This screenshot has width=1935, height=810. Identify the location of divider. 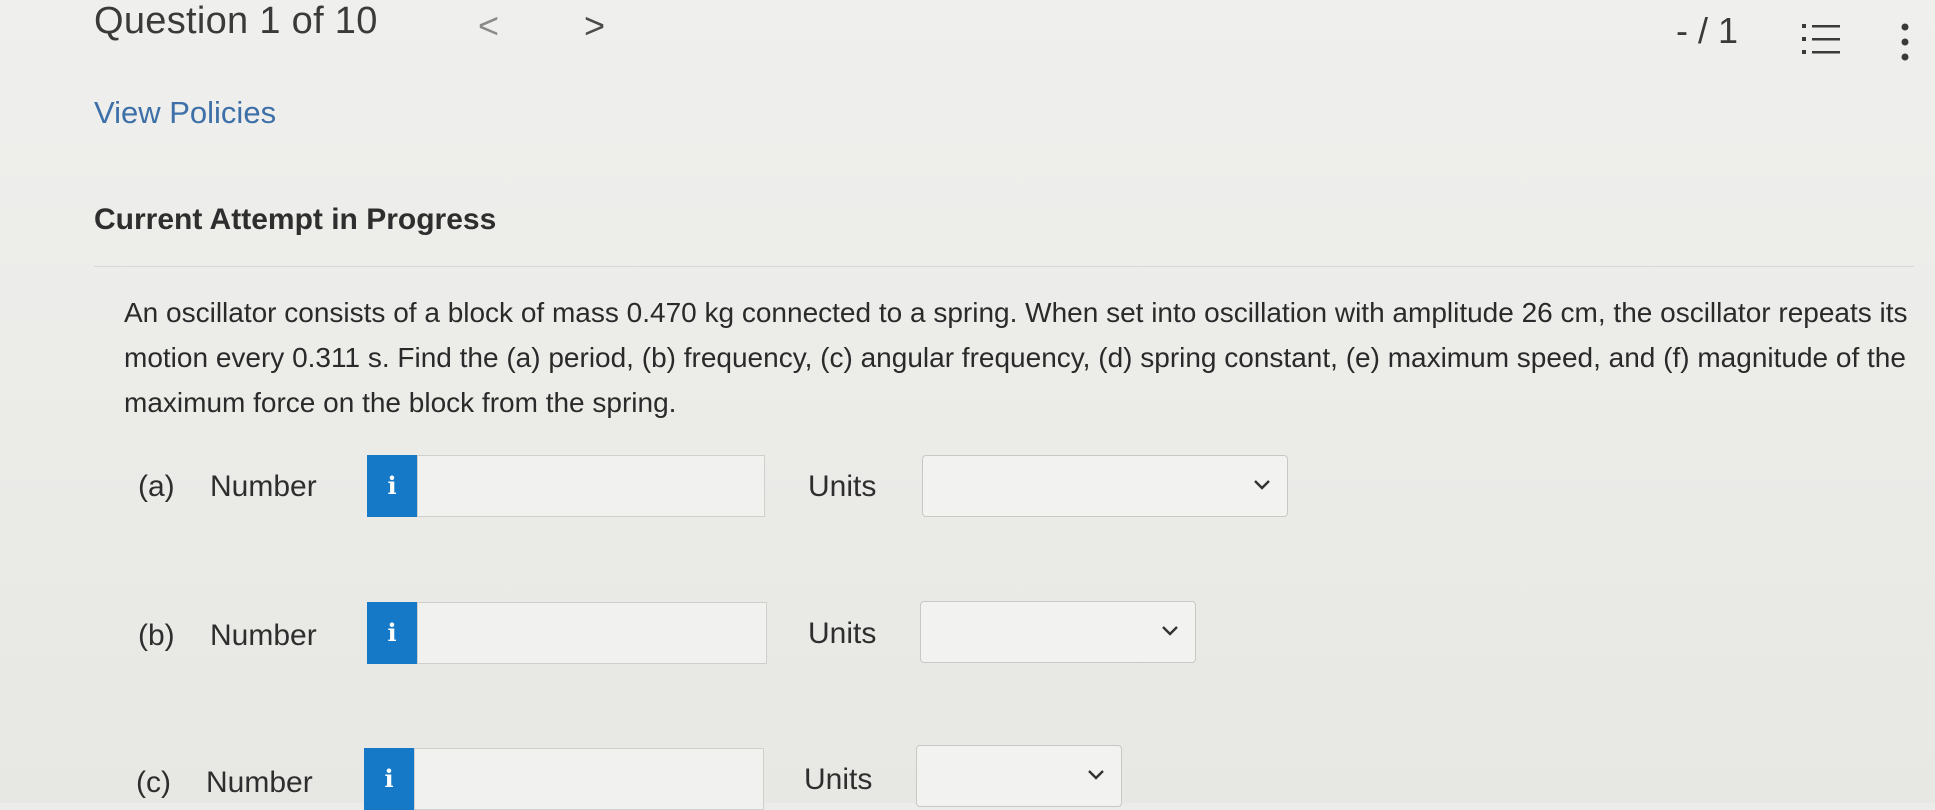
(1004, 266).